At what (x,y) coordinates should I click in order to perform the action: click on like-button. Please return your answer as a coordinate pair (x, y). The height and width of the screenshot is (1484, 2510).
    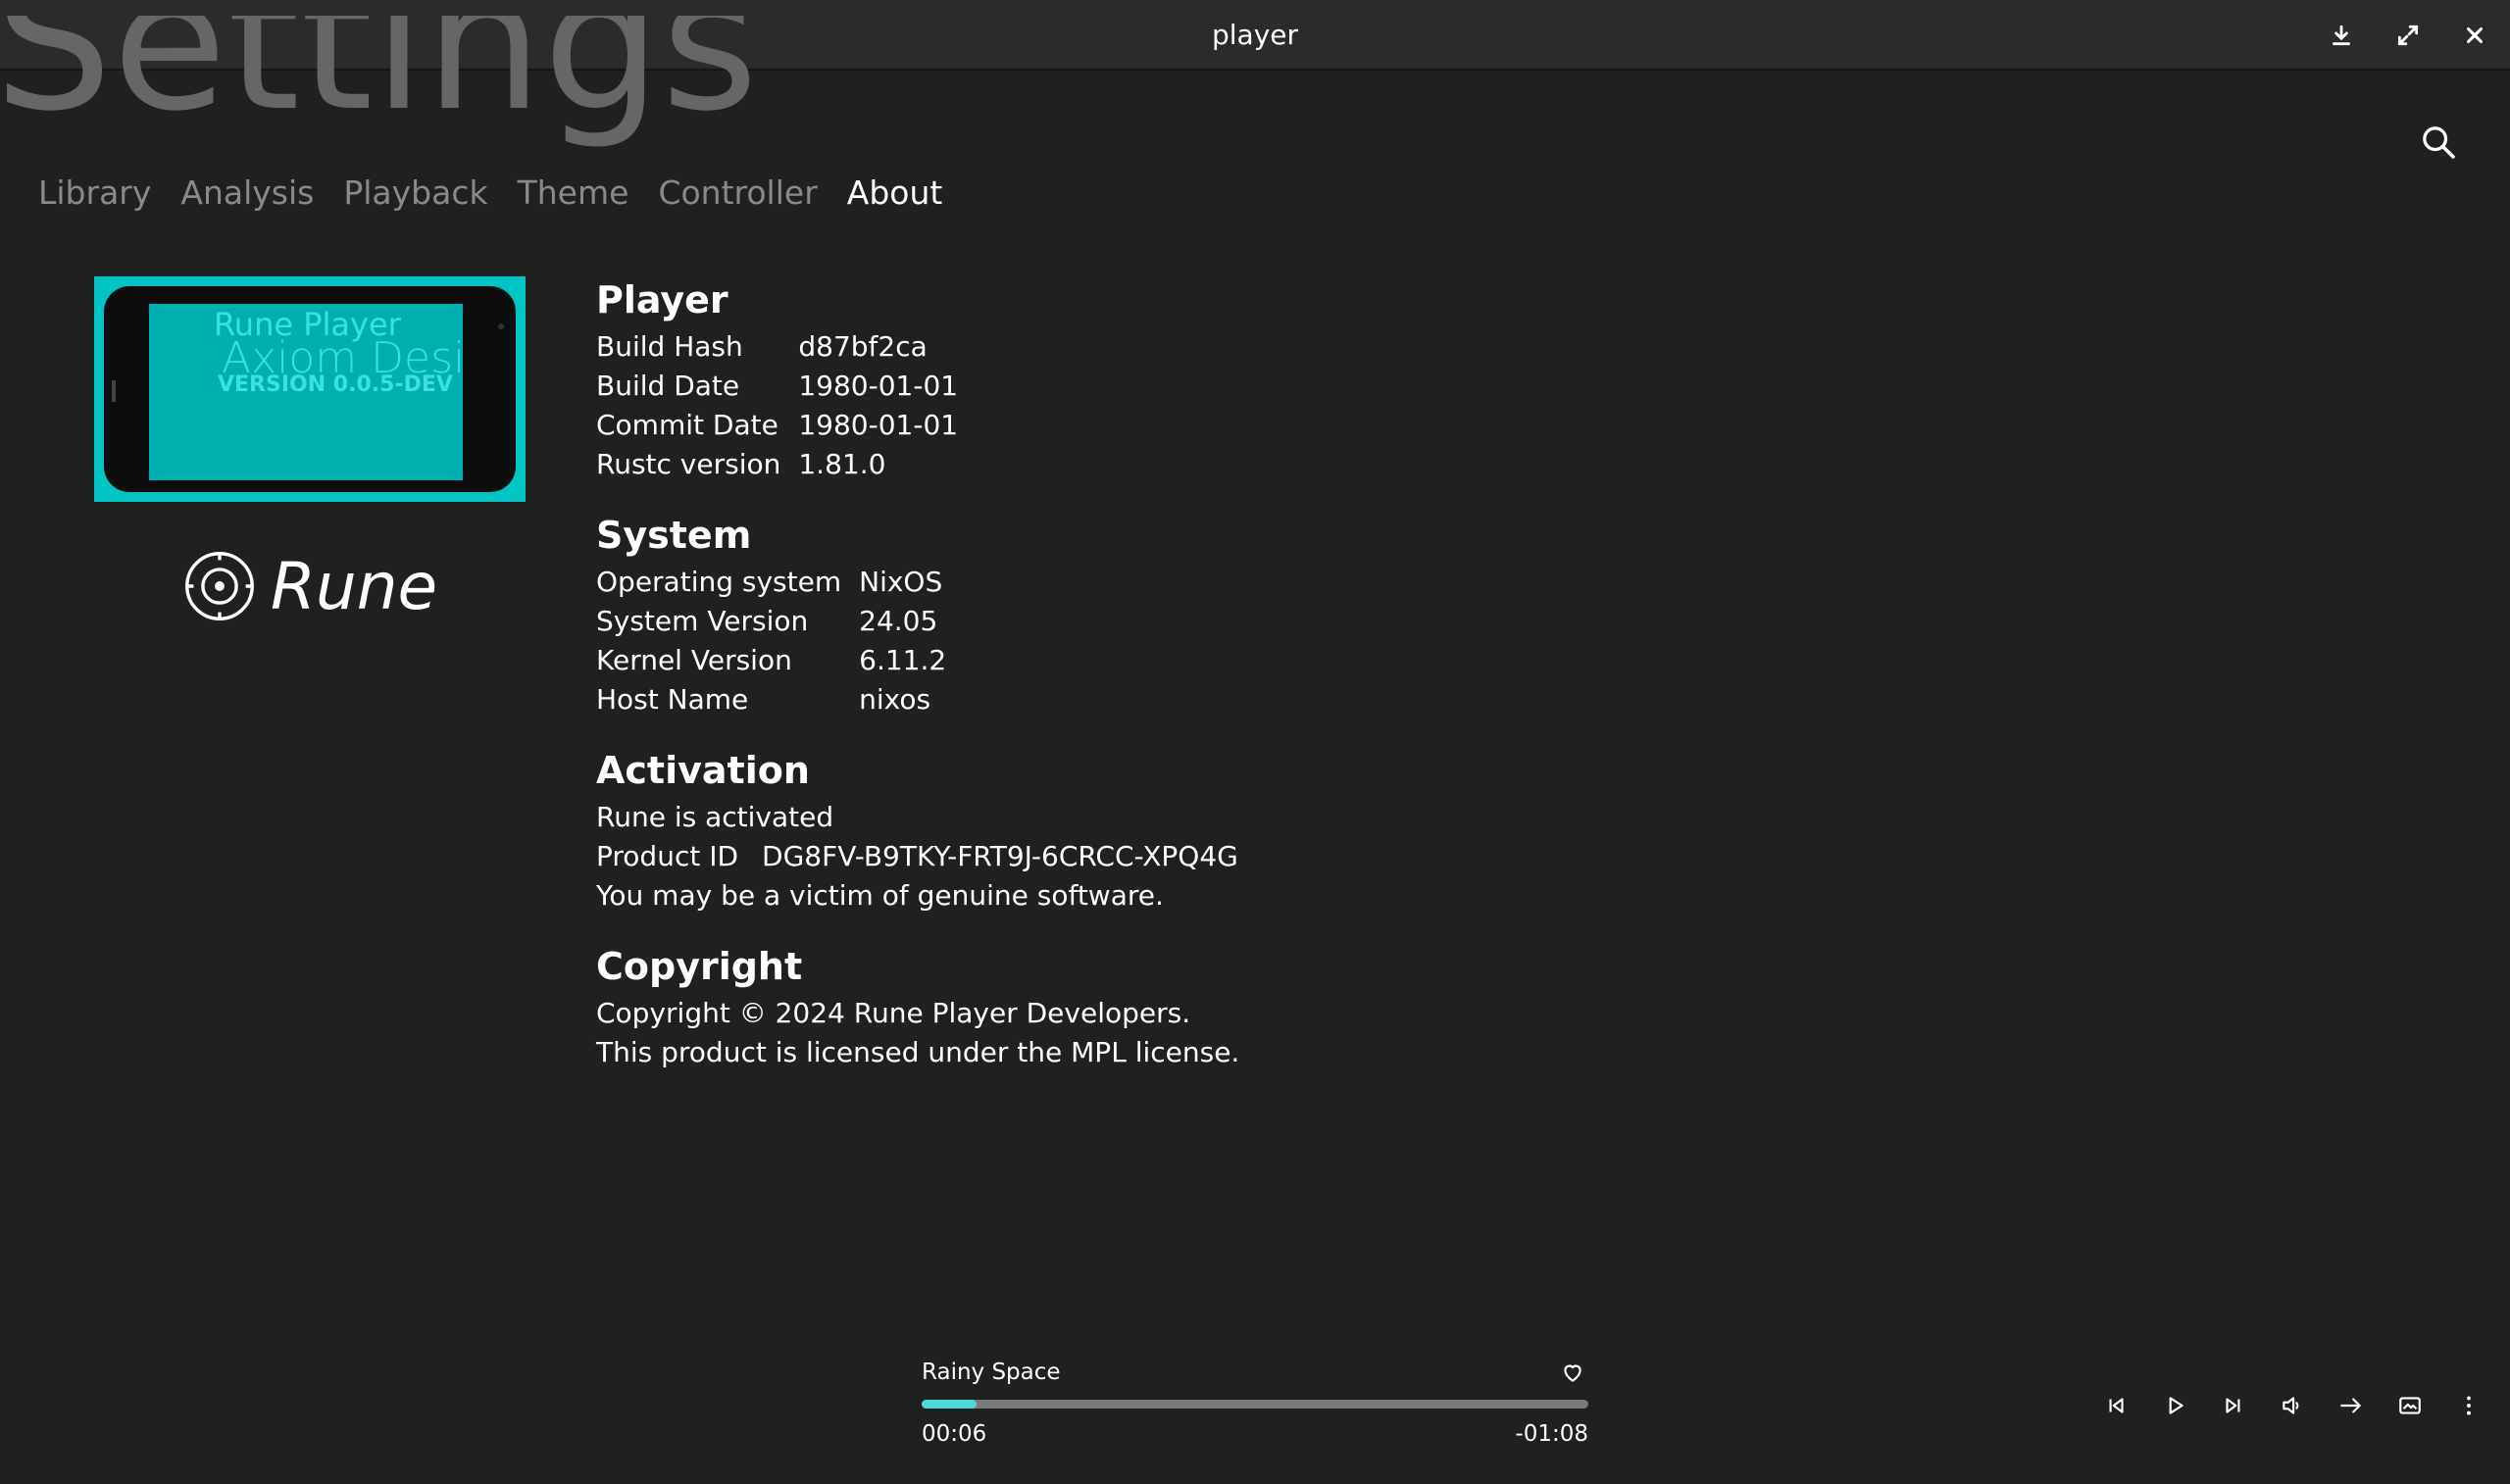
    Looking at the image, I should click on (1572, 1372).